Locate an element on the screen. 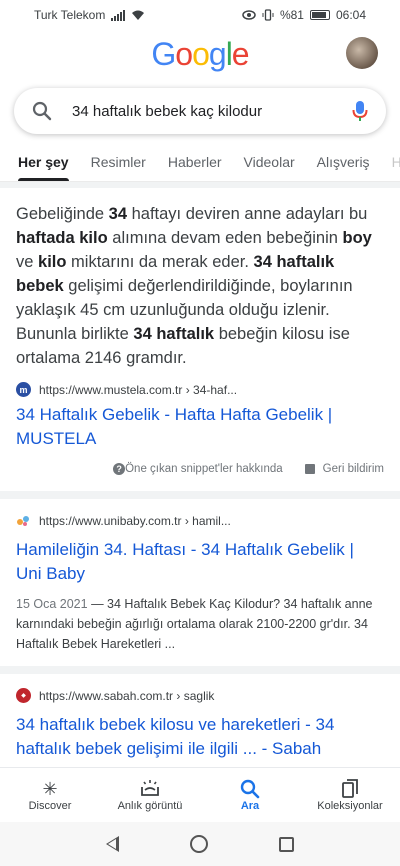 The height and width of the screenshot is (866, 400). snippet-bold-text: kilo is located at coordinates (52, 262).